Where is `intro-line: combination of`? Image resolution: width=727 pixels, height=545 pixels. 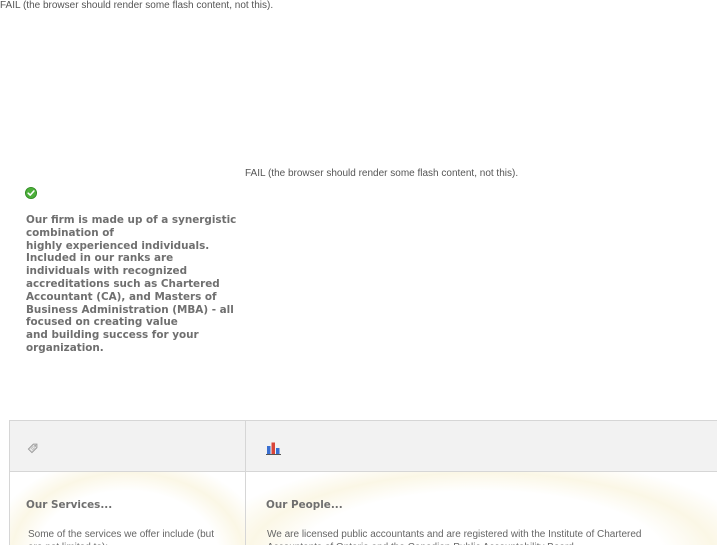 intro-line: combination of is located at coordinates (70, 232).